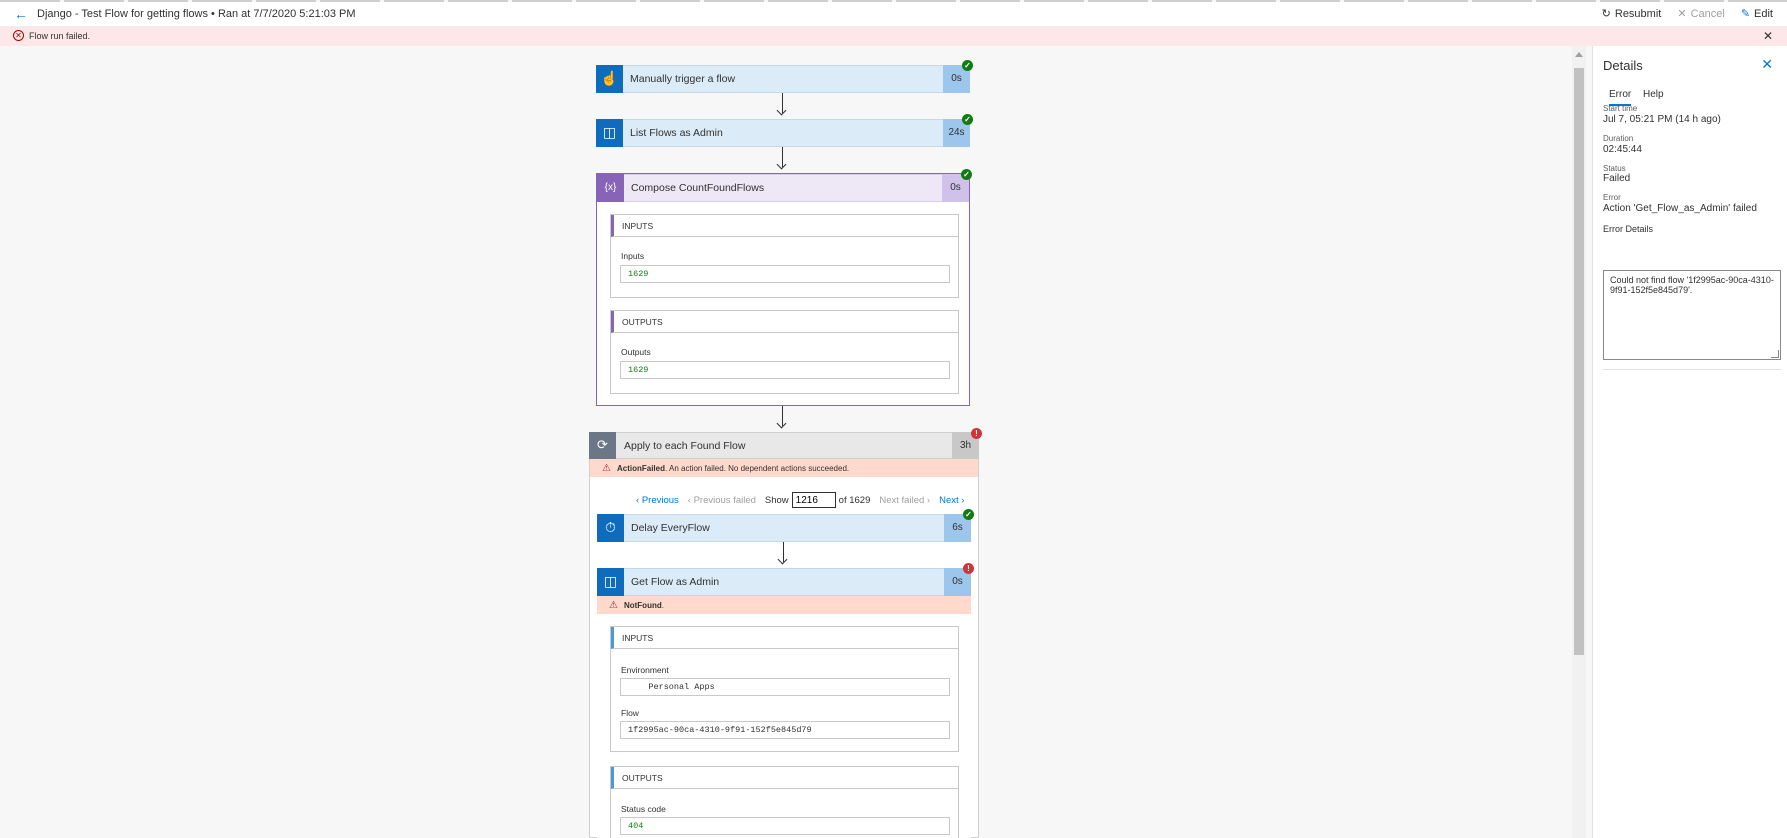 The height and width of the screenshot is (838, 1787). What do you see at coordinates (633, 256) in the screenshot?
I see `inputs-label: Inputs` at bounding box center [633, 256].